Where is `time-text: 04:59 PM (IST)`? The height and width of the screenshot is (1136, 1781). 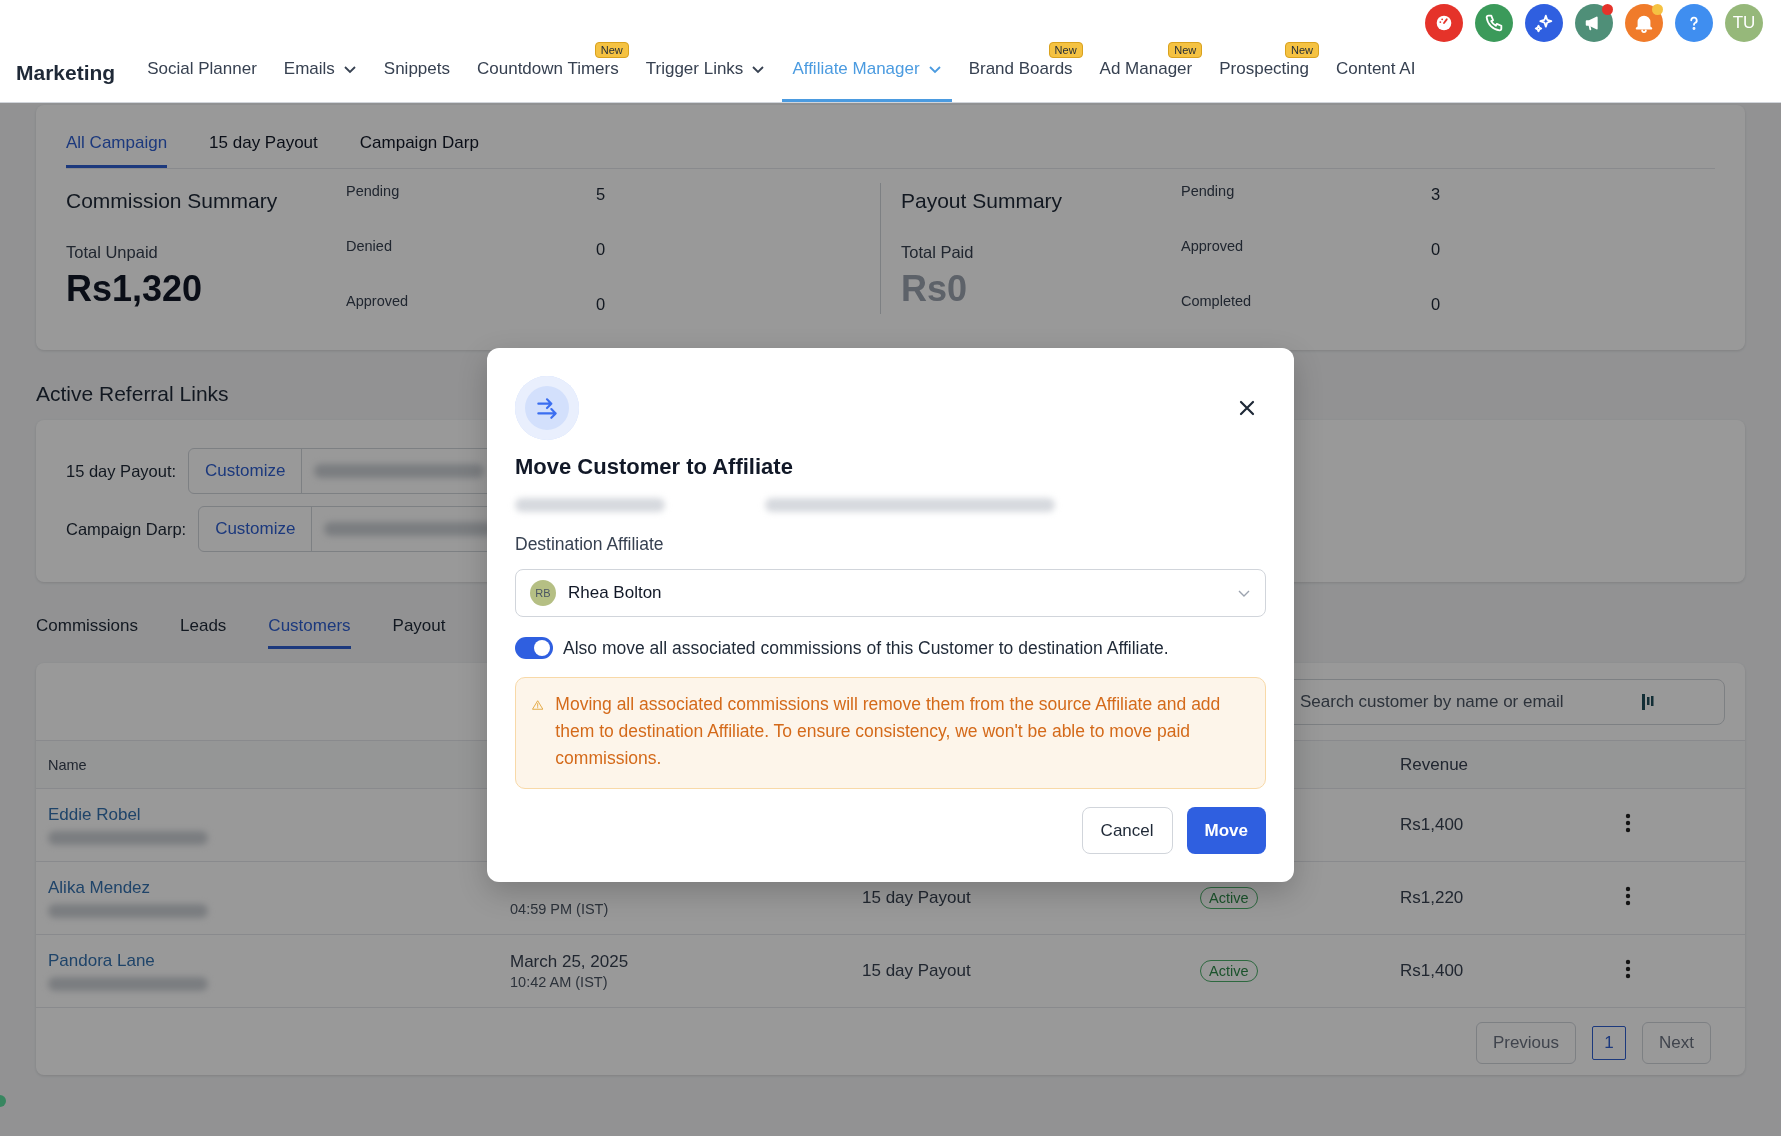
time-text: 04:59 PM (IST) is located at coordinates (560, 909).